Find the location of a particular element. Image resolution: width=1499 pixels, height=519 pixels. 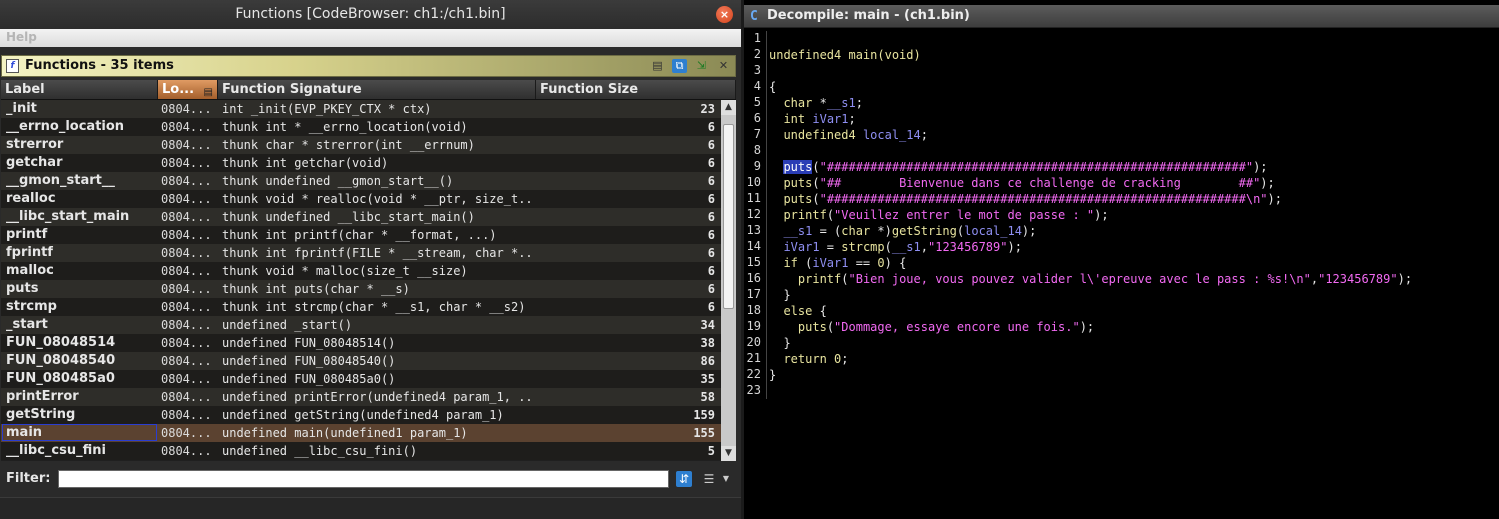

functions-window-titlebar: Functions [CodeBrowser: ch1:/ch1.bin] is located at coordinates (370, 14).